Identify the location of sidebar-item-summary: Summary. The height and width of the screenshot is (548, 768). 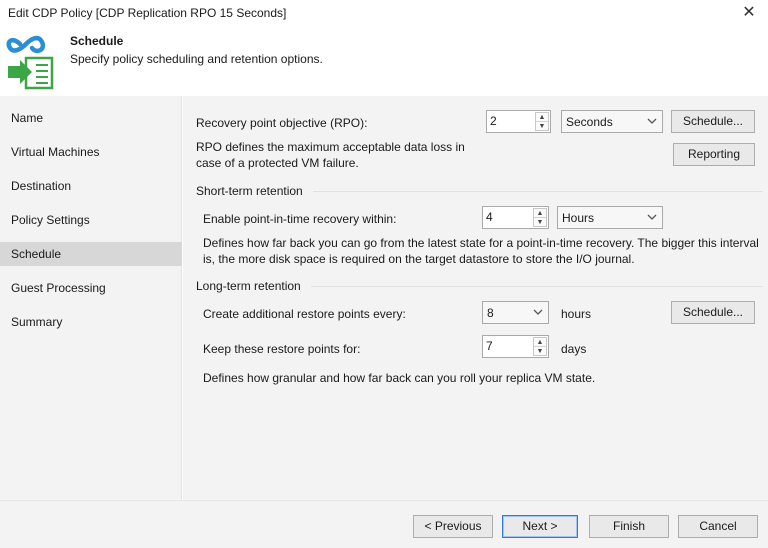
(91, 322).